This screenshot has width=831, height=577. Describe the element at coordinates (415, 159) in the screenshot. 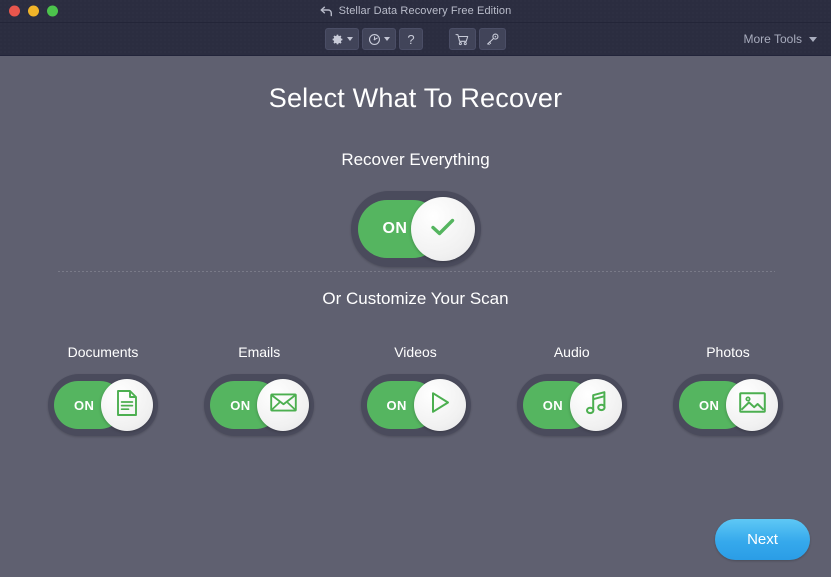

I see `recover-everything-label: Recover Everything` at that location.